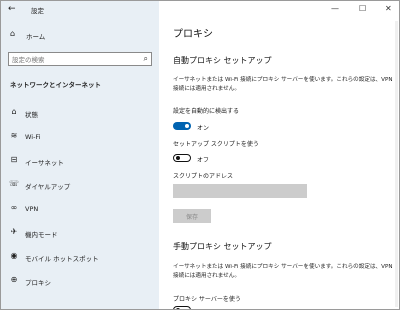  I want to click on scrollbar, so click(396, 164).